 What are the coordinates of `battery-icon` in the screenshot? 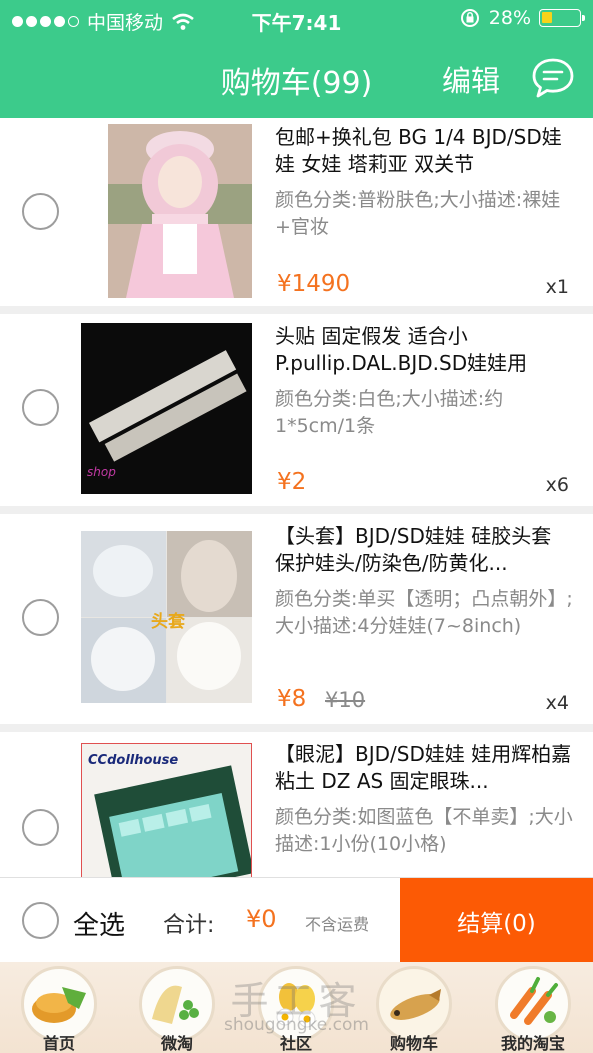 It's located at (562, 18).